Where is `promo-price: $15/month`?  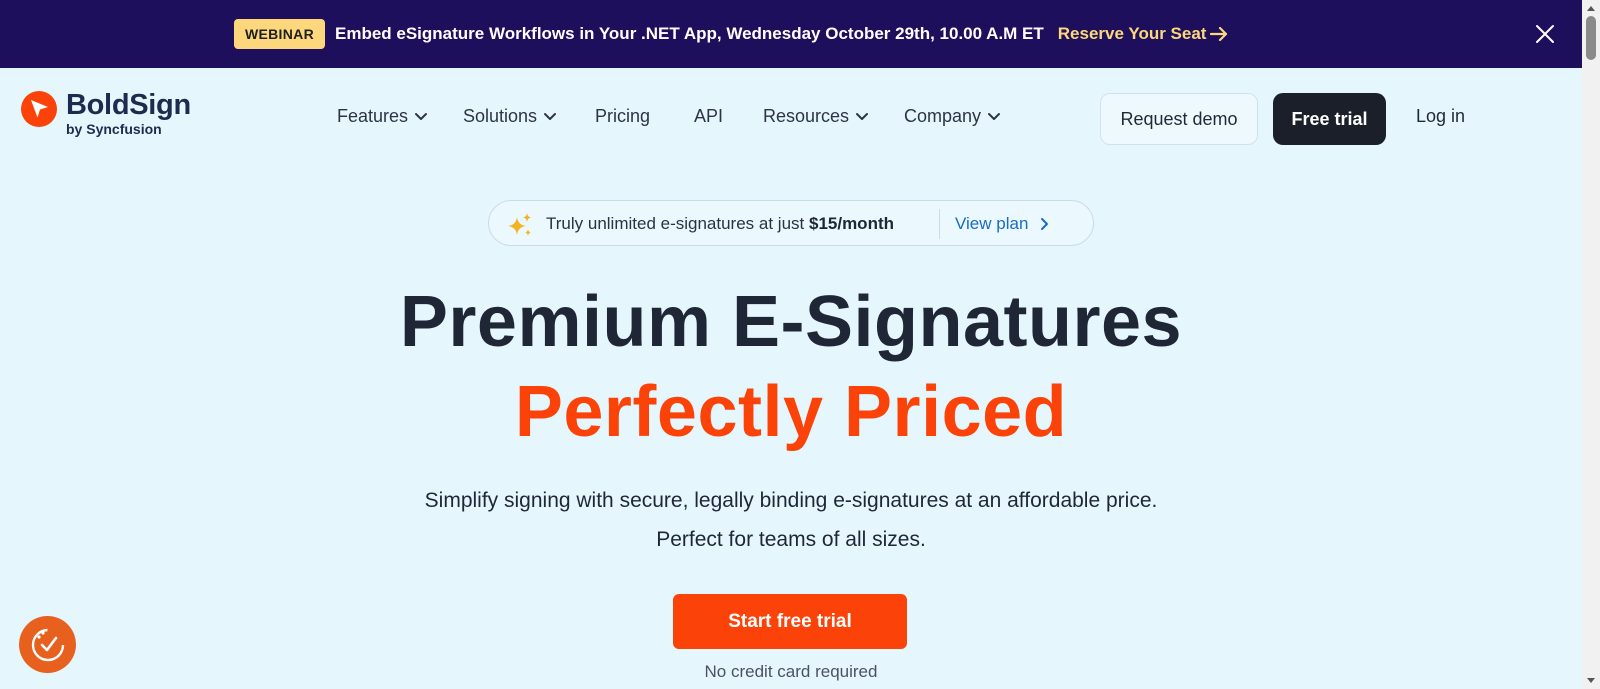
promo-price: $15/month is located at coordinates (851, 223).